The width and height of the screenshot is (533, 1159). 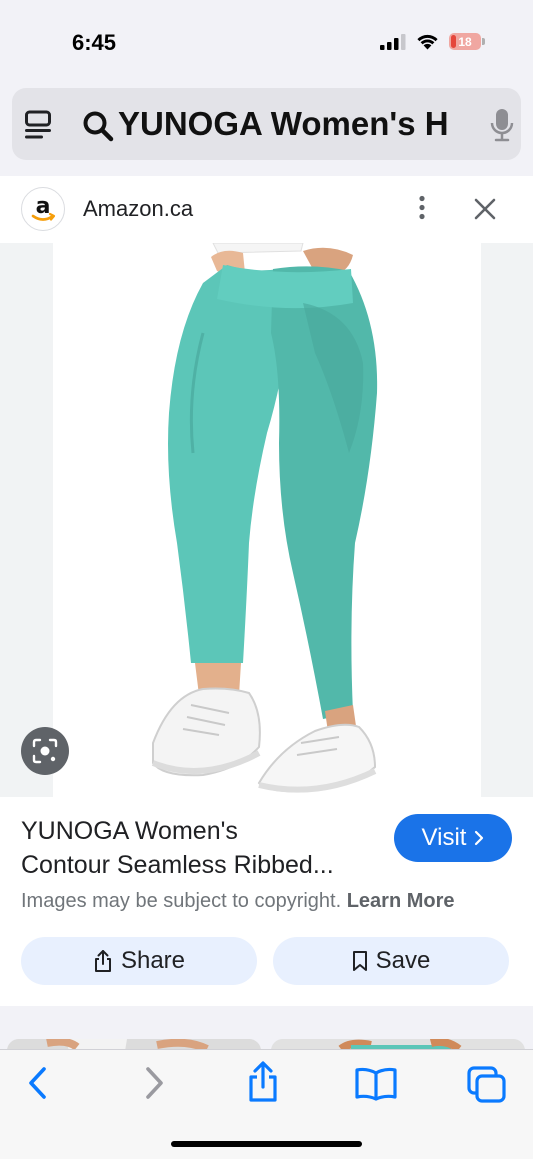 I want to click on lens-button, so click(x=45, y=751).